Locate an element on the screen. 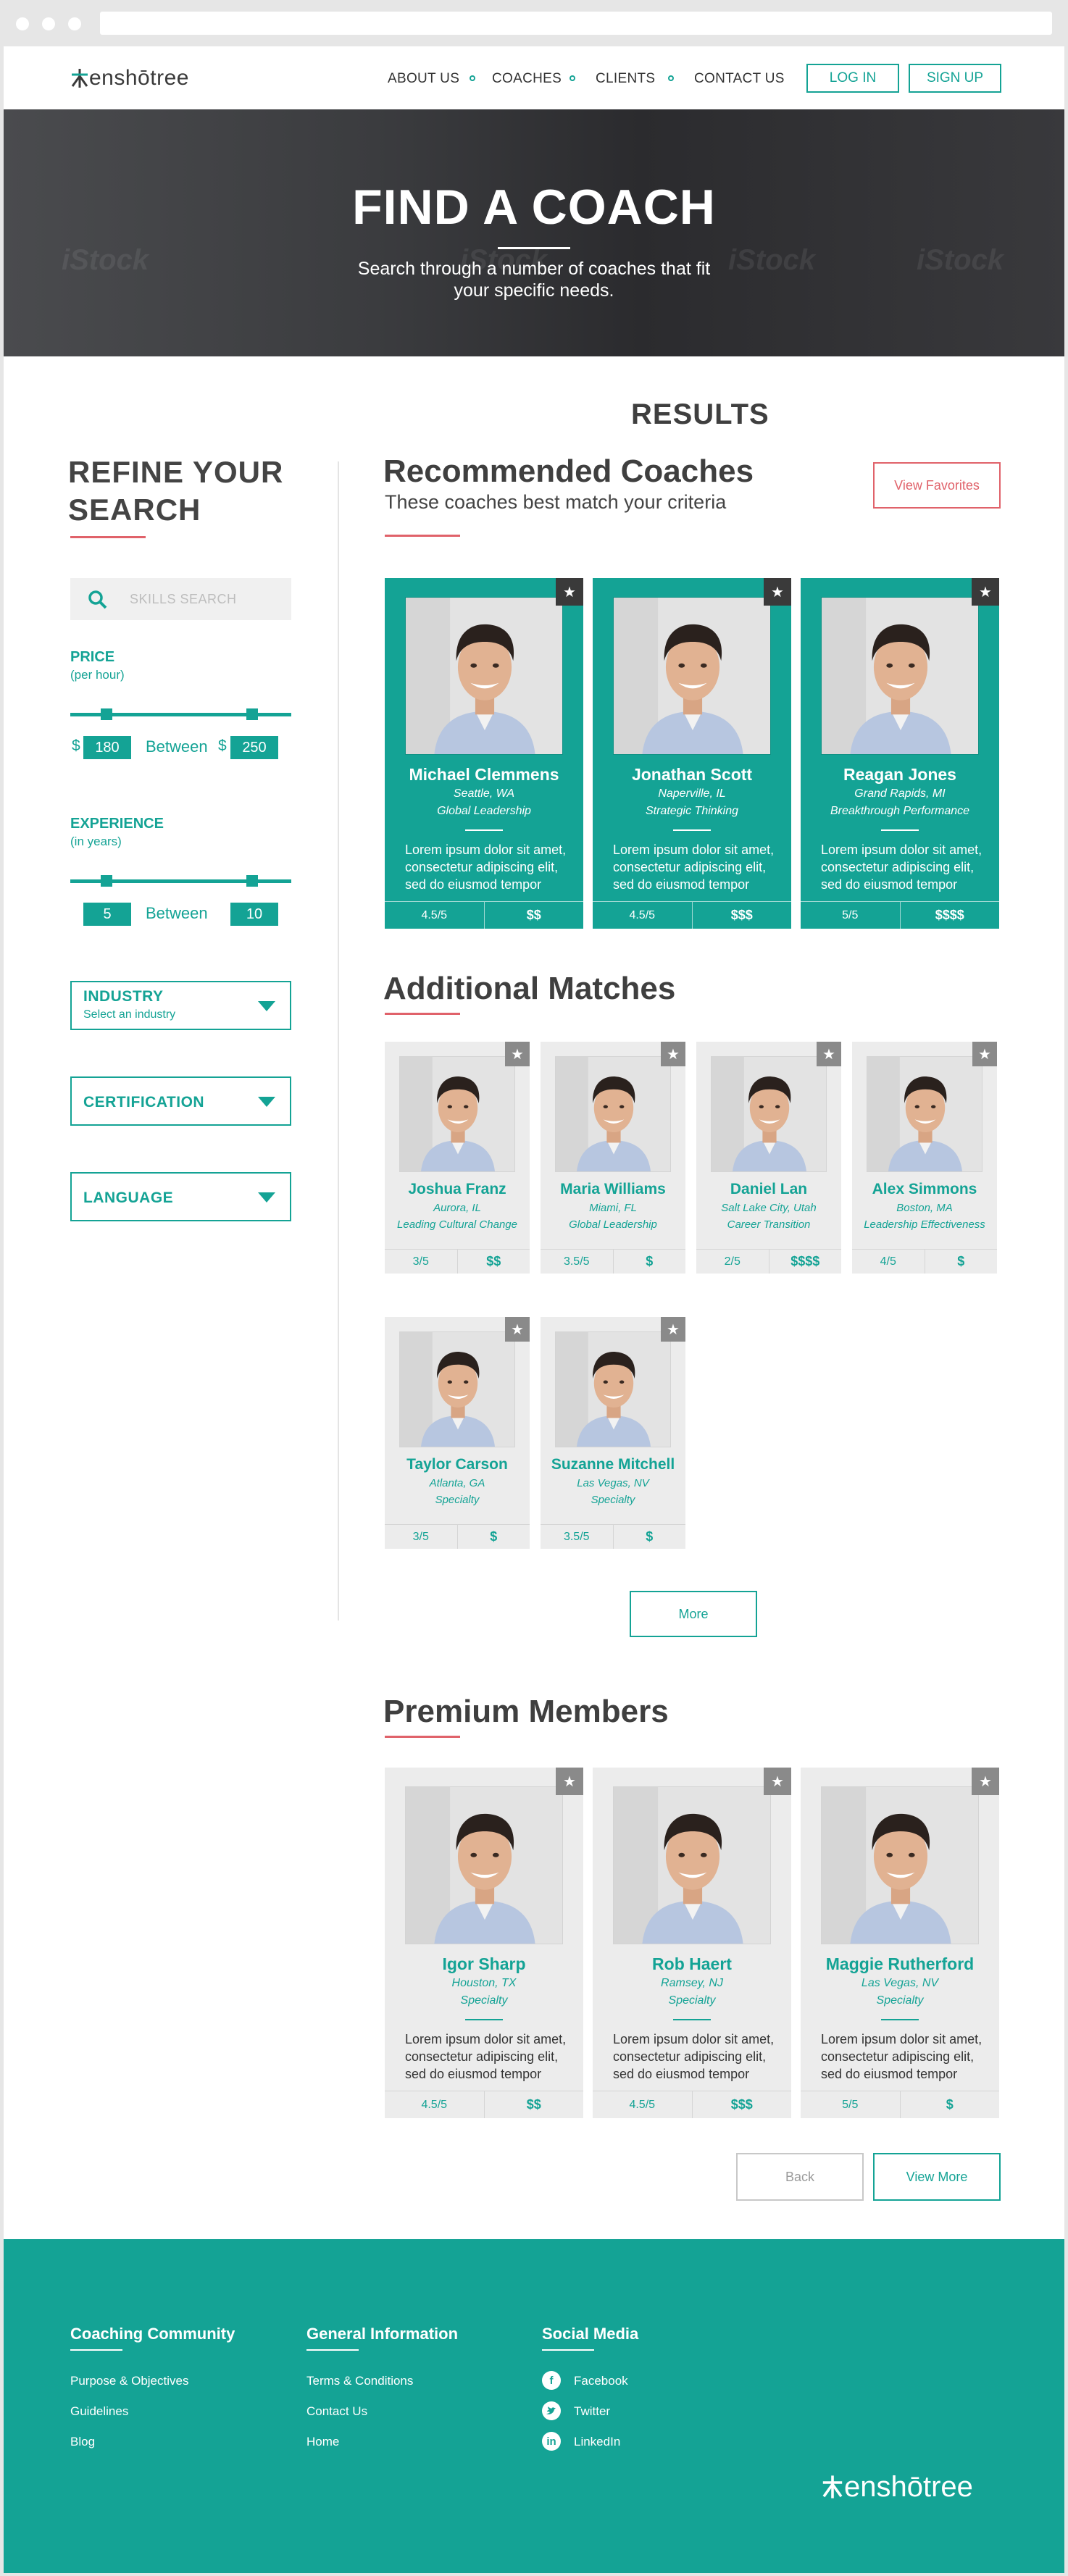  footer-link-twitter: Twitter is located at coordinates (592, 2411).